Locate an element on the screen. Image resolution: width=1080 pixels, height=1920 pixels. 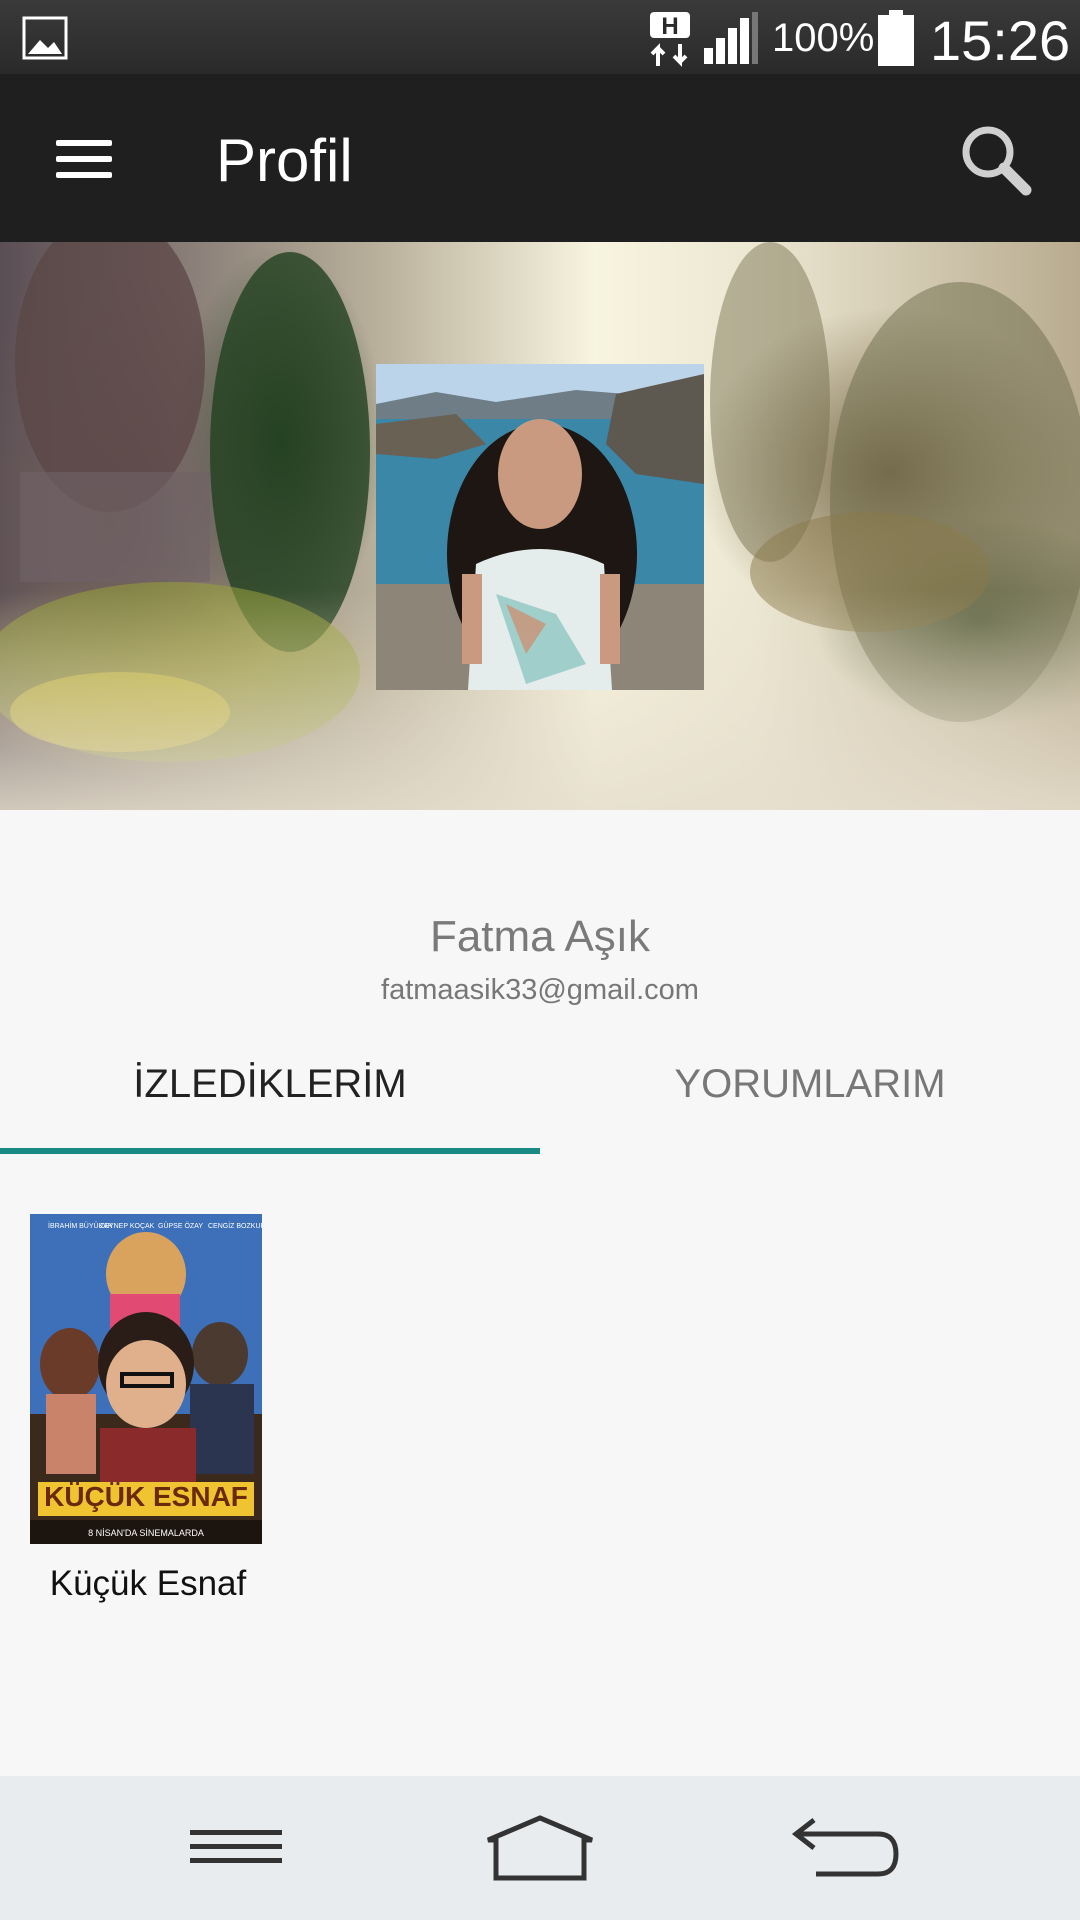
active-tab-indicator is located at coordinates (270, 1151).